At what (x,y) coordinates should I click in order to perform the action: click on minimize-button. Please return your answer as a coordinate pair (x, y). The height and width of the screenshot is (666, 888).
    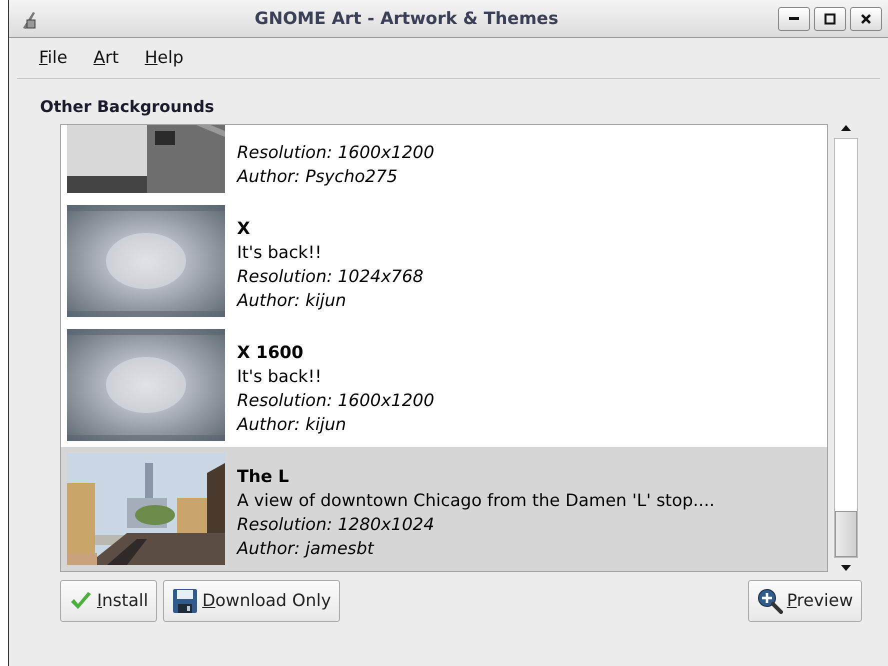
    Looking at the image, I should click on (794, 18).